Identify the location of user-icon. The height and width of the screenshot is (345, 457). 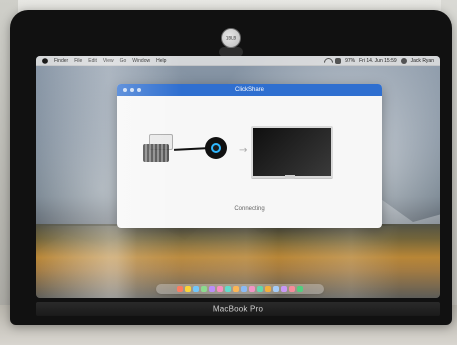
(403, 60).